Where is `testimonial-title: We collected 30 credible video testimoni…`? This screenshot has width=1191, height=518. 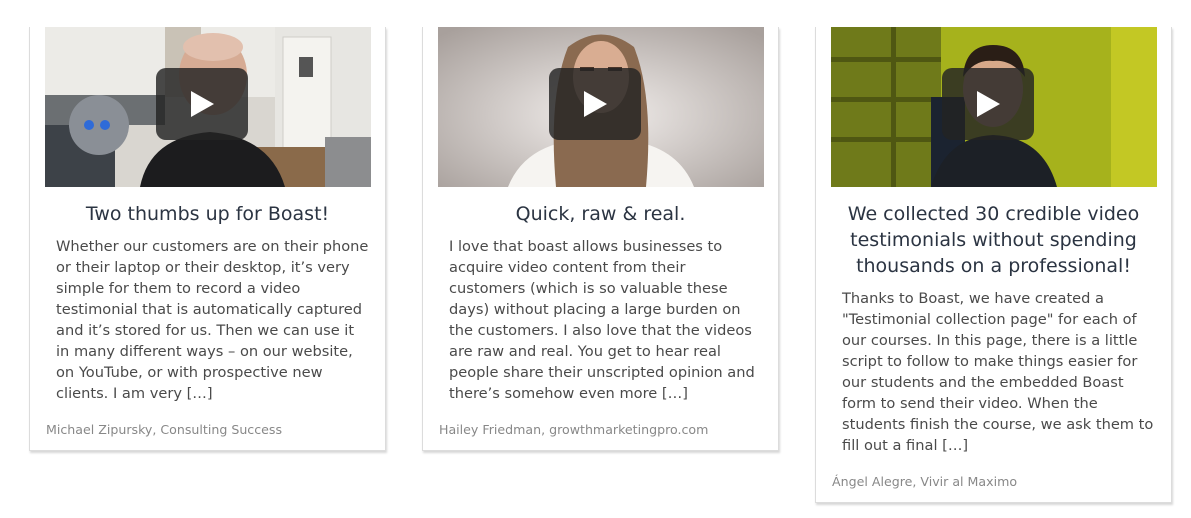
testimonial-title: We collected 30 credible video testimoni… is located at coordinates (993, 240).